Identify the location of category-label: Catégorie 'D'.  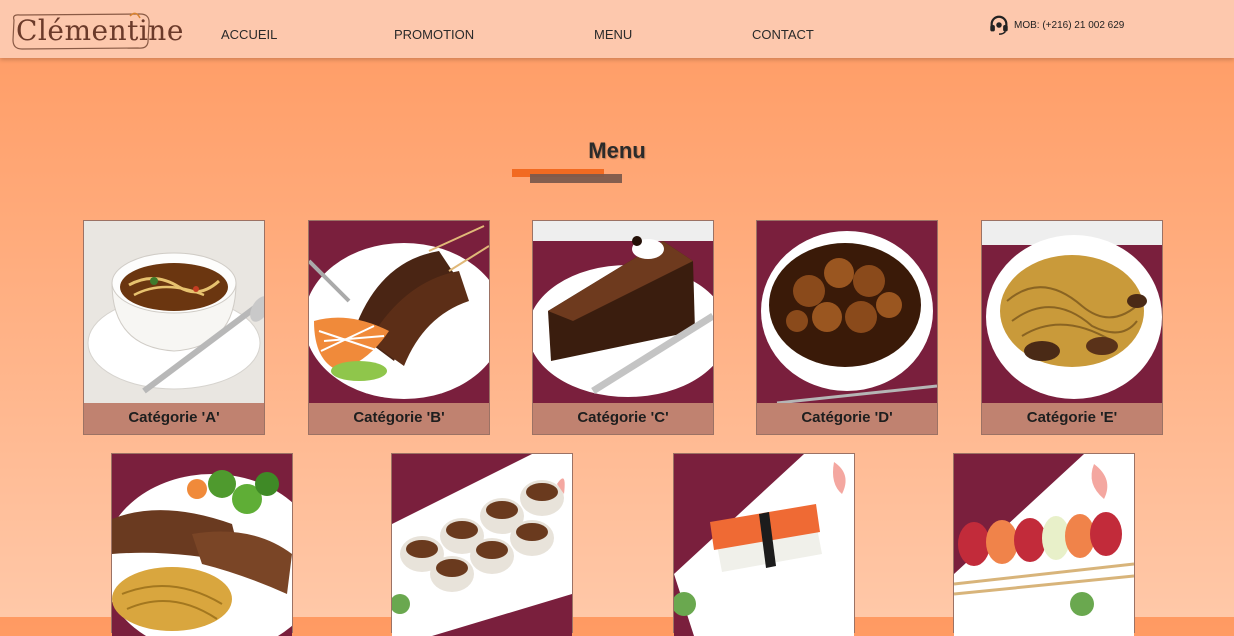
(847, 418).